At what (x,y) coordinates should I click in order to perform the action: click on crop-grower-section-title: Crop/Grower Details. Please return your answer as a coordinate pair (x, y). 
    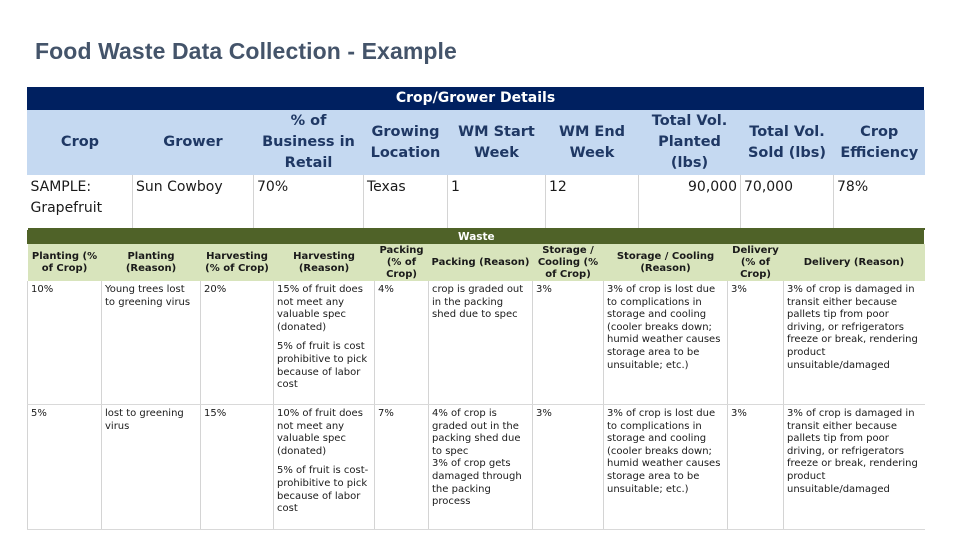
    Looking at the image, I should click on (475, 98).